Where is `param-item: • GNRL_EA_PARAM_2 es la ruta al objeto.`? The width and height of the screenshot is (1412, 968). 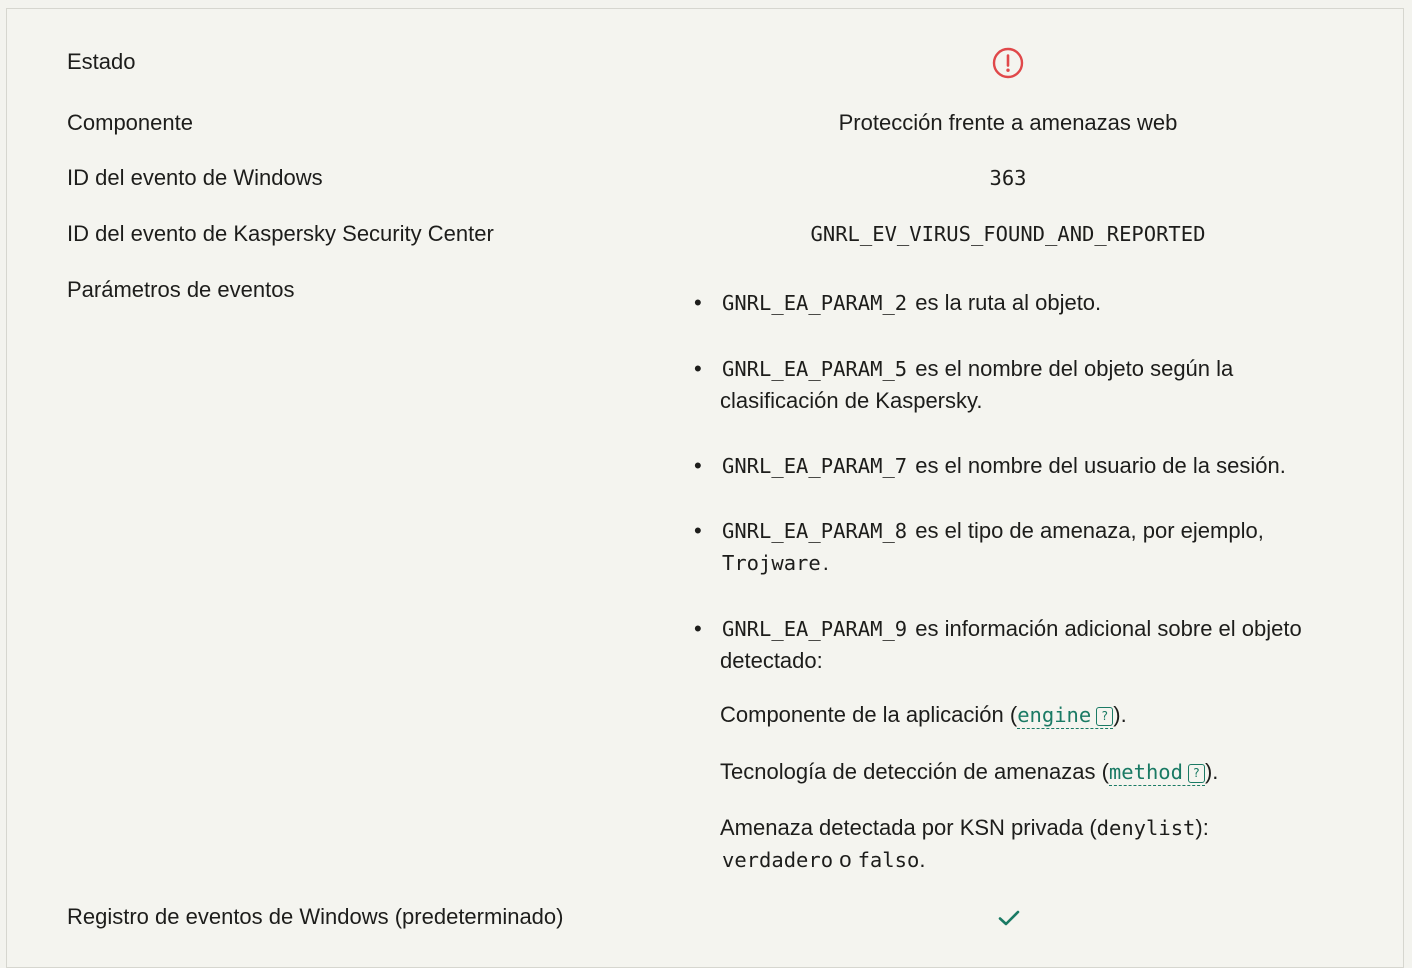 param-item: • GNRL_EA_PARAM_2 es la ruta al objeto. is located at coordinates (1017, 303).